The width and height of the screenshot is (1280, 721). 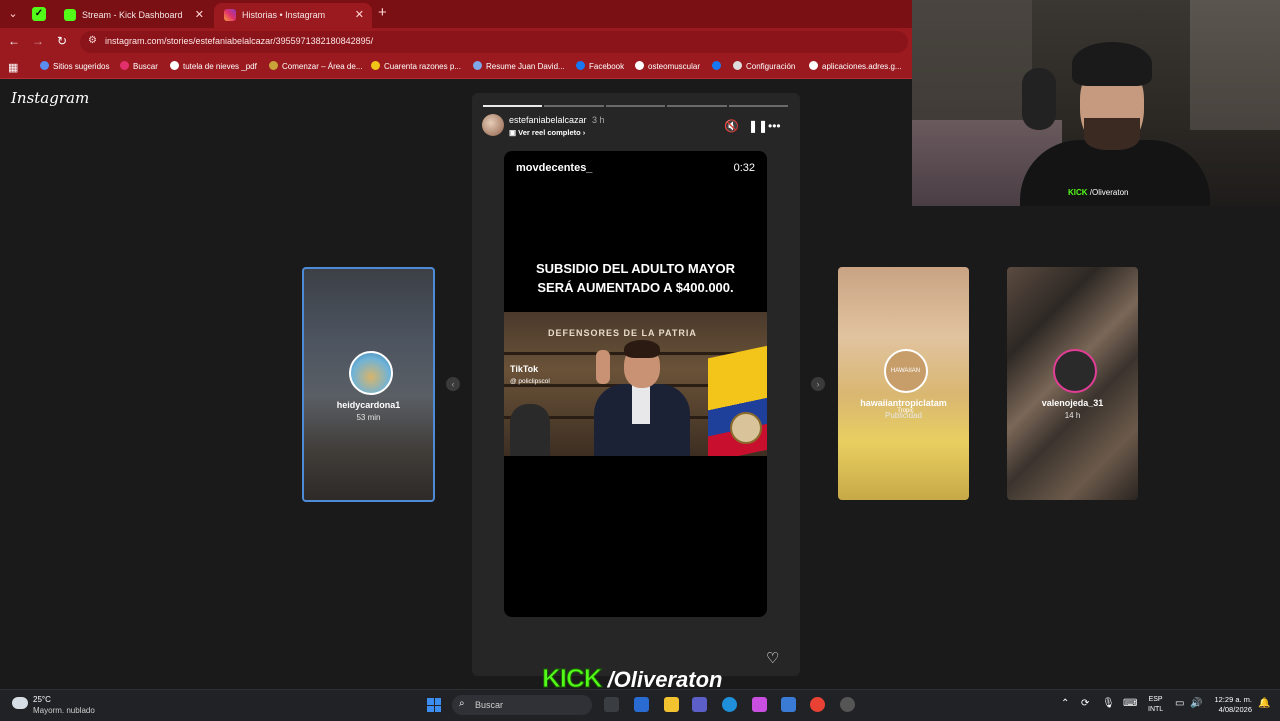 I want to click on webcam-kick-tag: KICK /Oliveraton, so click(x=1098, y=192).